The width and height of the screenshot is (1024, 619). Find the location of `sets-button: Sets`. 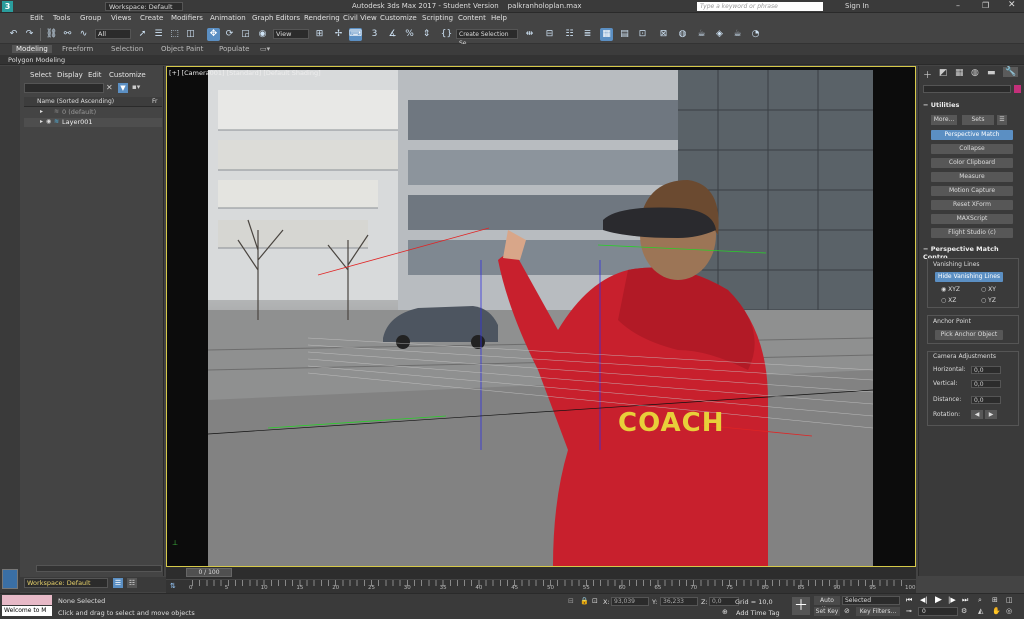

sets-button: Sets is located at coordinates (978, 120).